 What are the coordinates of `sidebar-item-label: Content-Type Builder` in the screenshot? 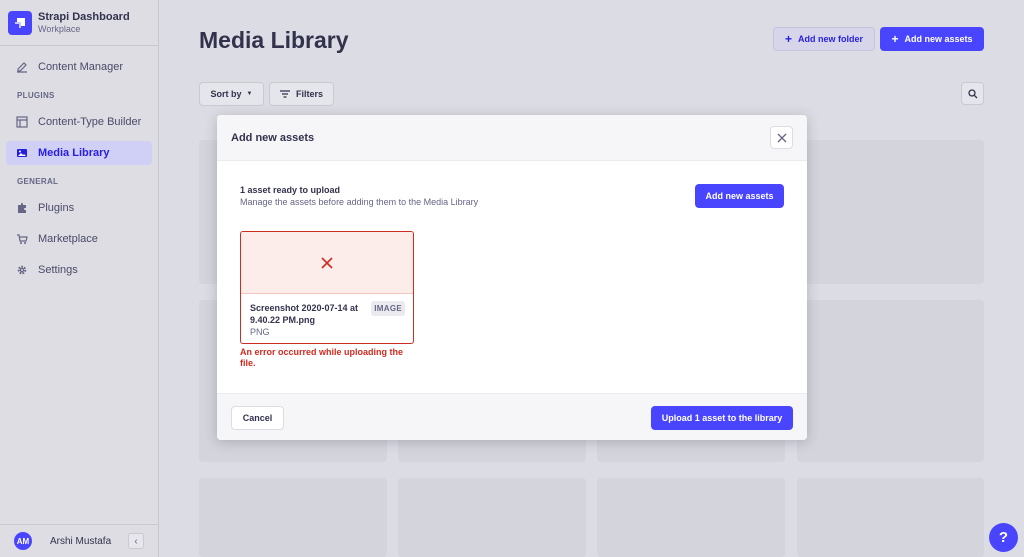 It's located at (90, 122).